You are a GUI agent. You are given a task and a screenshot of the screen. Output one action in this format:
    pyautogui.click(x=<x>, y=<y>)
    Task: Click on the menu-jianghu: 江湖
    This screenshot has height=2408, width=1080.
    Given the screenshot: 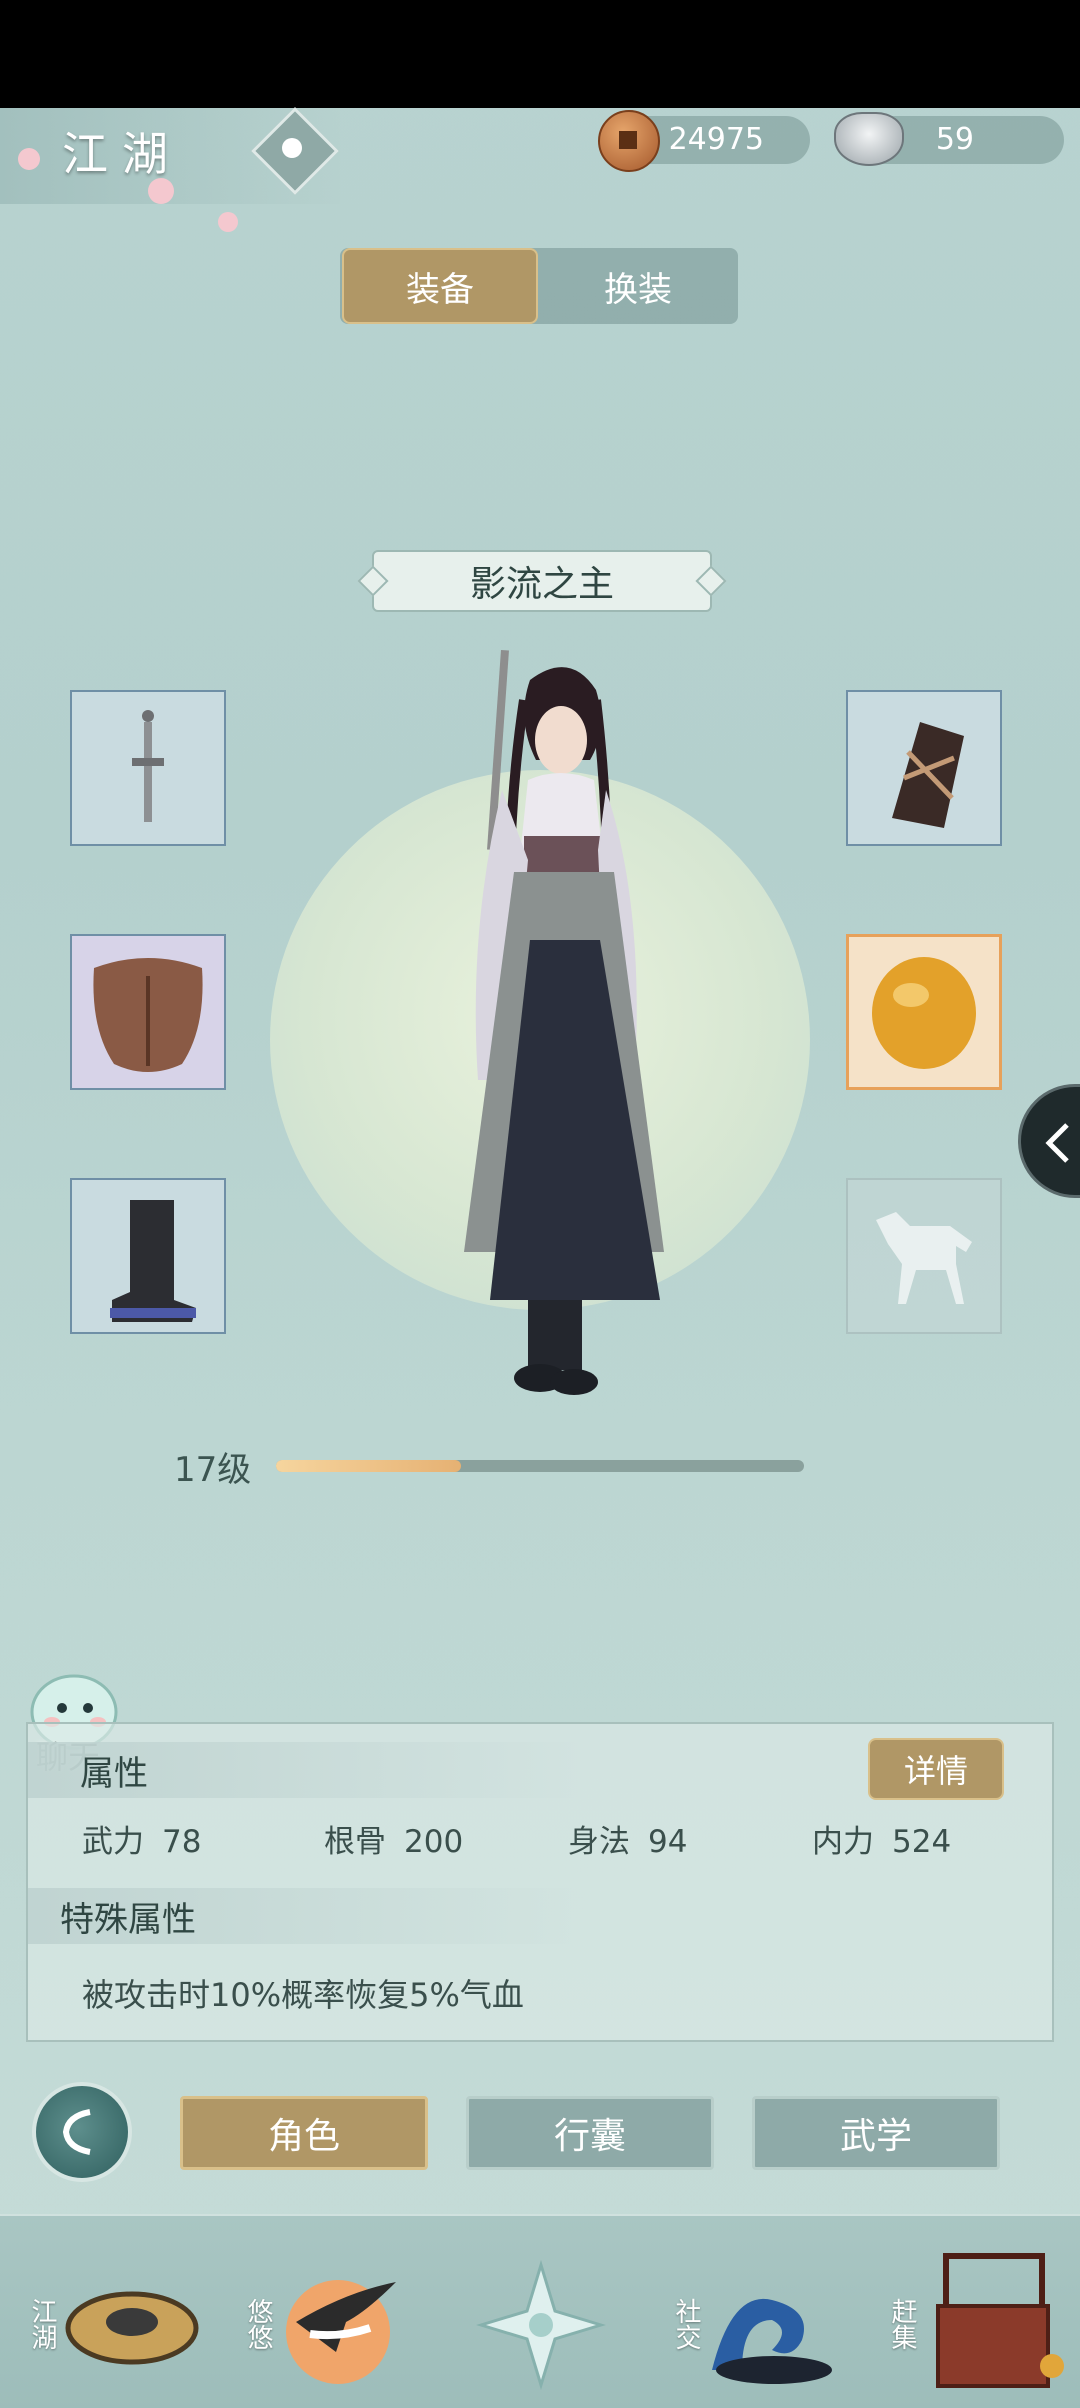 What is the action you would take?
    pyautogui.click(x=115, y=2312)
    